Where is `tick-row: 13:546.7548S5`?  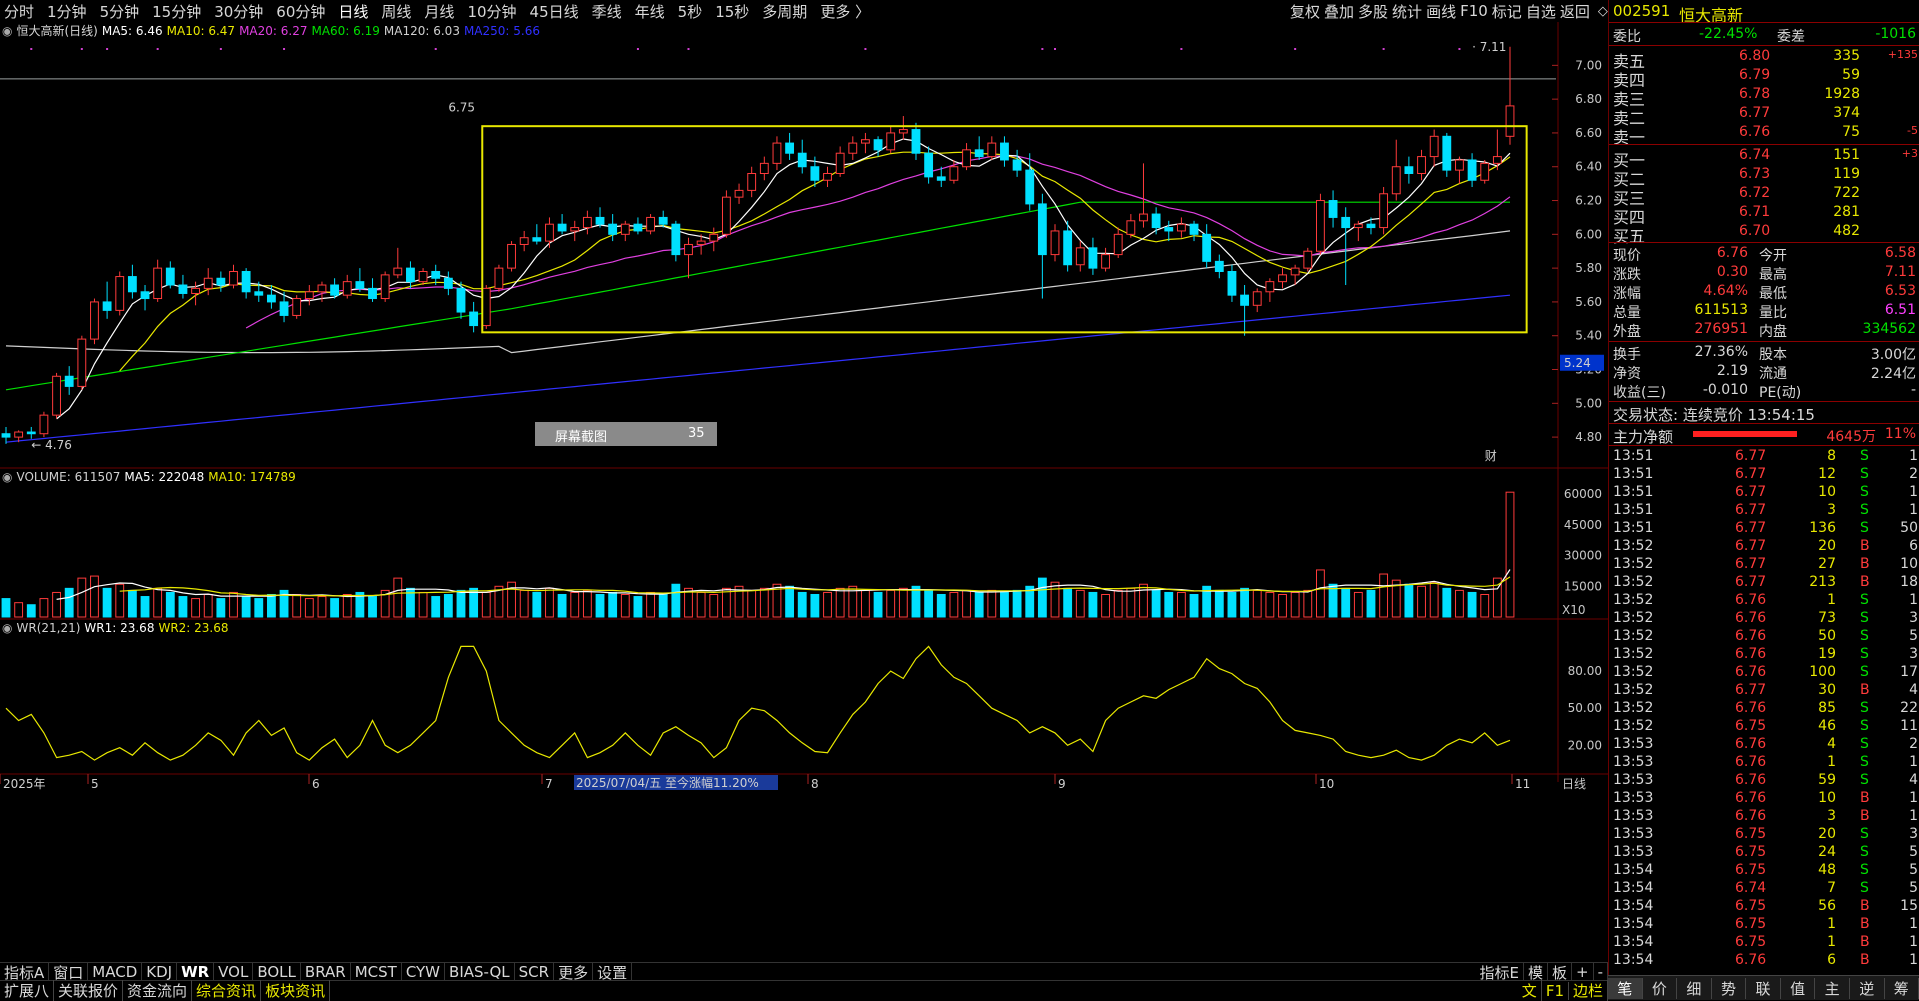
tick-row: 13:546.7548S5 is located at coordinates (1764, 871).